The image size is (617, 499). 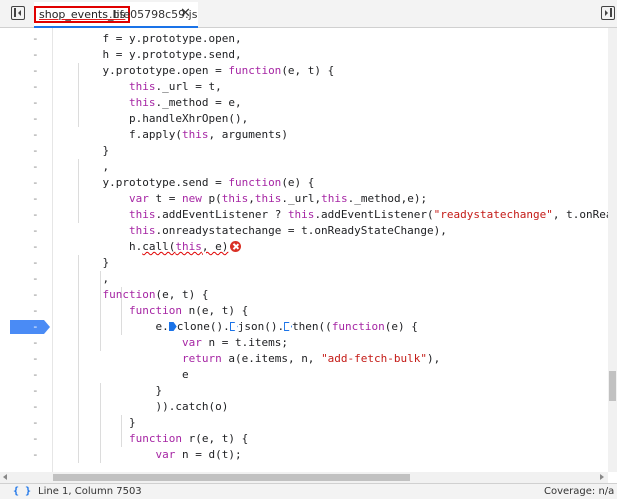 What do you see at coordinates (18, 13) in the screenshot?
I see `toggle-navigator-icon` at bounding box center [18, 13].